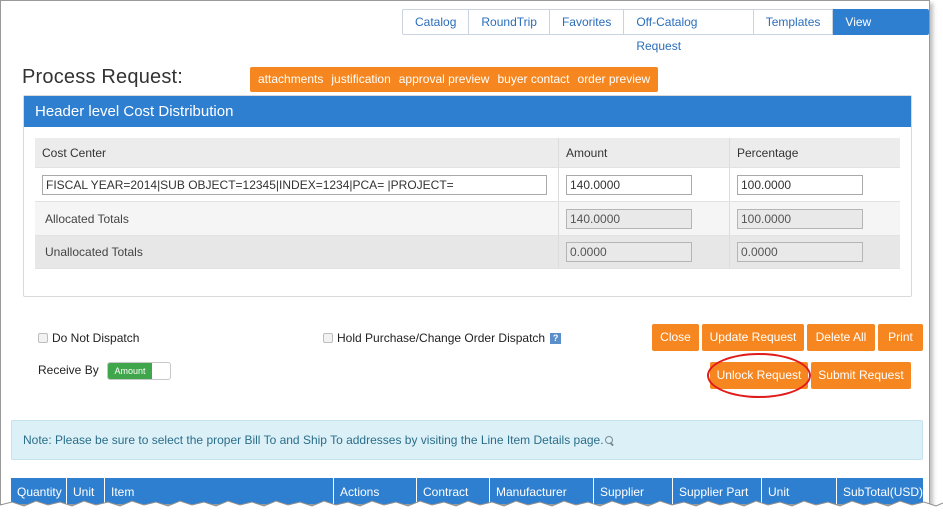 This screenshot has width=943, height=523. Describe the element at coordinates (360, 79) in the screenshot. I see `link-justification: justification` at that location.